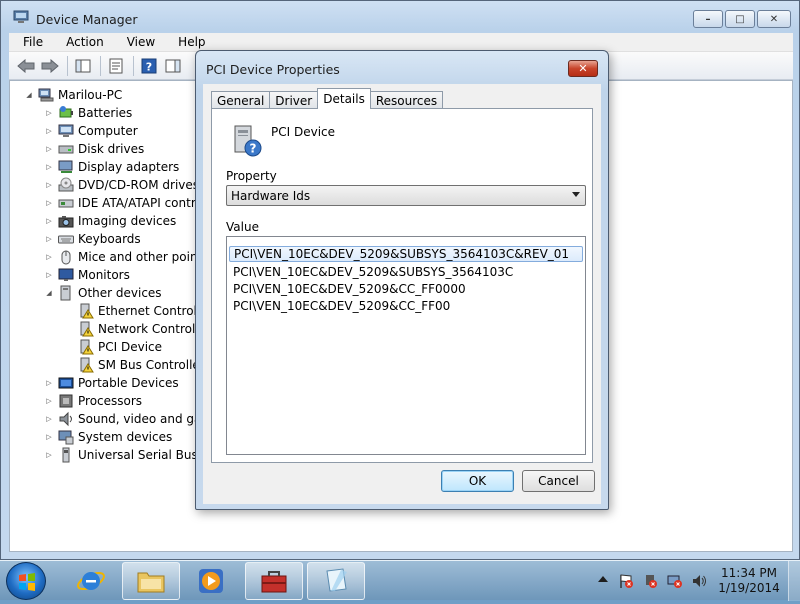 The height and width of the screenshot is (604, 800). Describe the element at coordinates (141, 365) in the screenshot. I see `tree-item-sm-bus-controller: SM Bus Controller` at that location.